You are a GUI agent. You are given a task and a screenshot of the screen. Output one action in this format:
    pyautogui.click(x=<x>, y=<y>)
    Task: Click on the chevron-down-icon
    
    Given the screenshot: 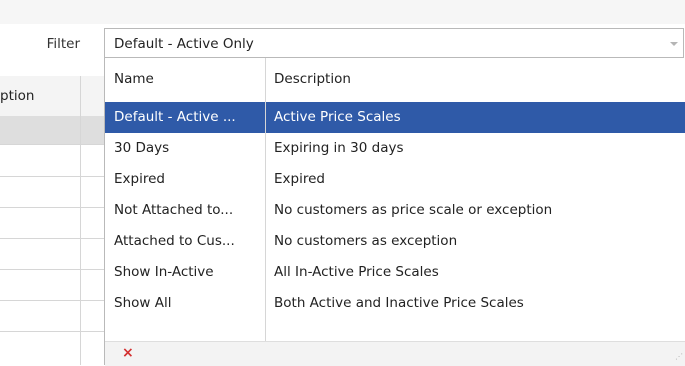 What is the action you would take?
    pyautogui.click(x=674, y=44)
    